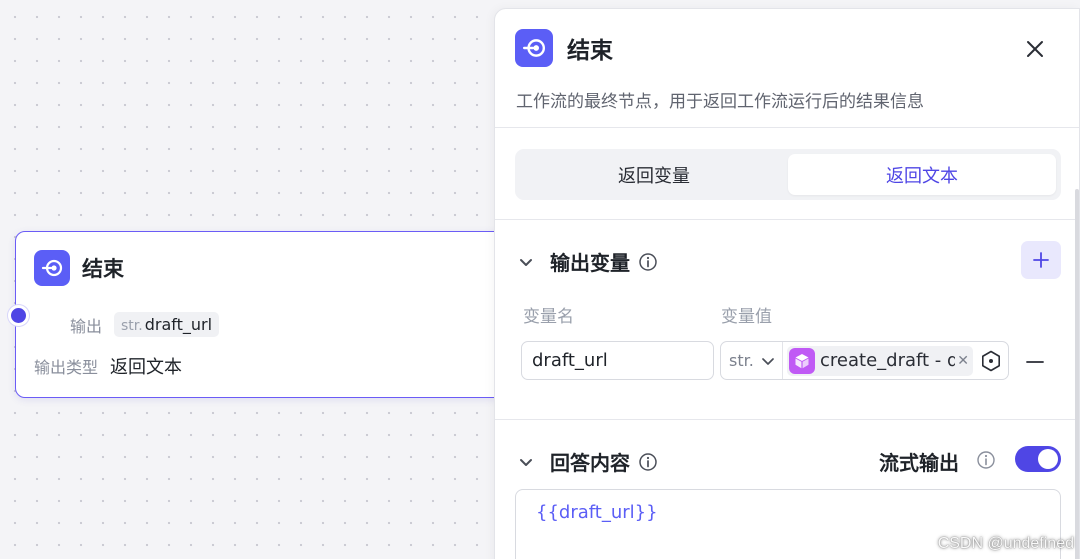  What do you see at coordinates (548, 317) in the screenshot?
I see `column-label-name: 变量名` at bounding box center [548, 317].